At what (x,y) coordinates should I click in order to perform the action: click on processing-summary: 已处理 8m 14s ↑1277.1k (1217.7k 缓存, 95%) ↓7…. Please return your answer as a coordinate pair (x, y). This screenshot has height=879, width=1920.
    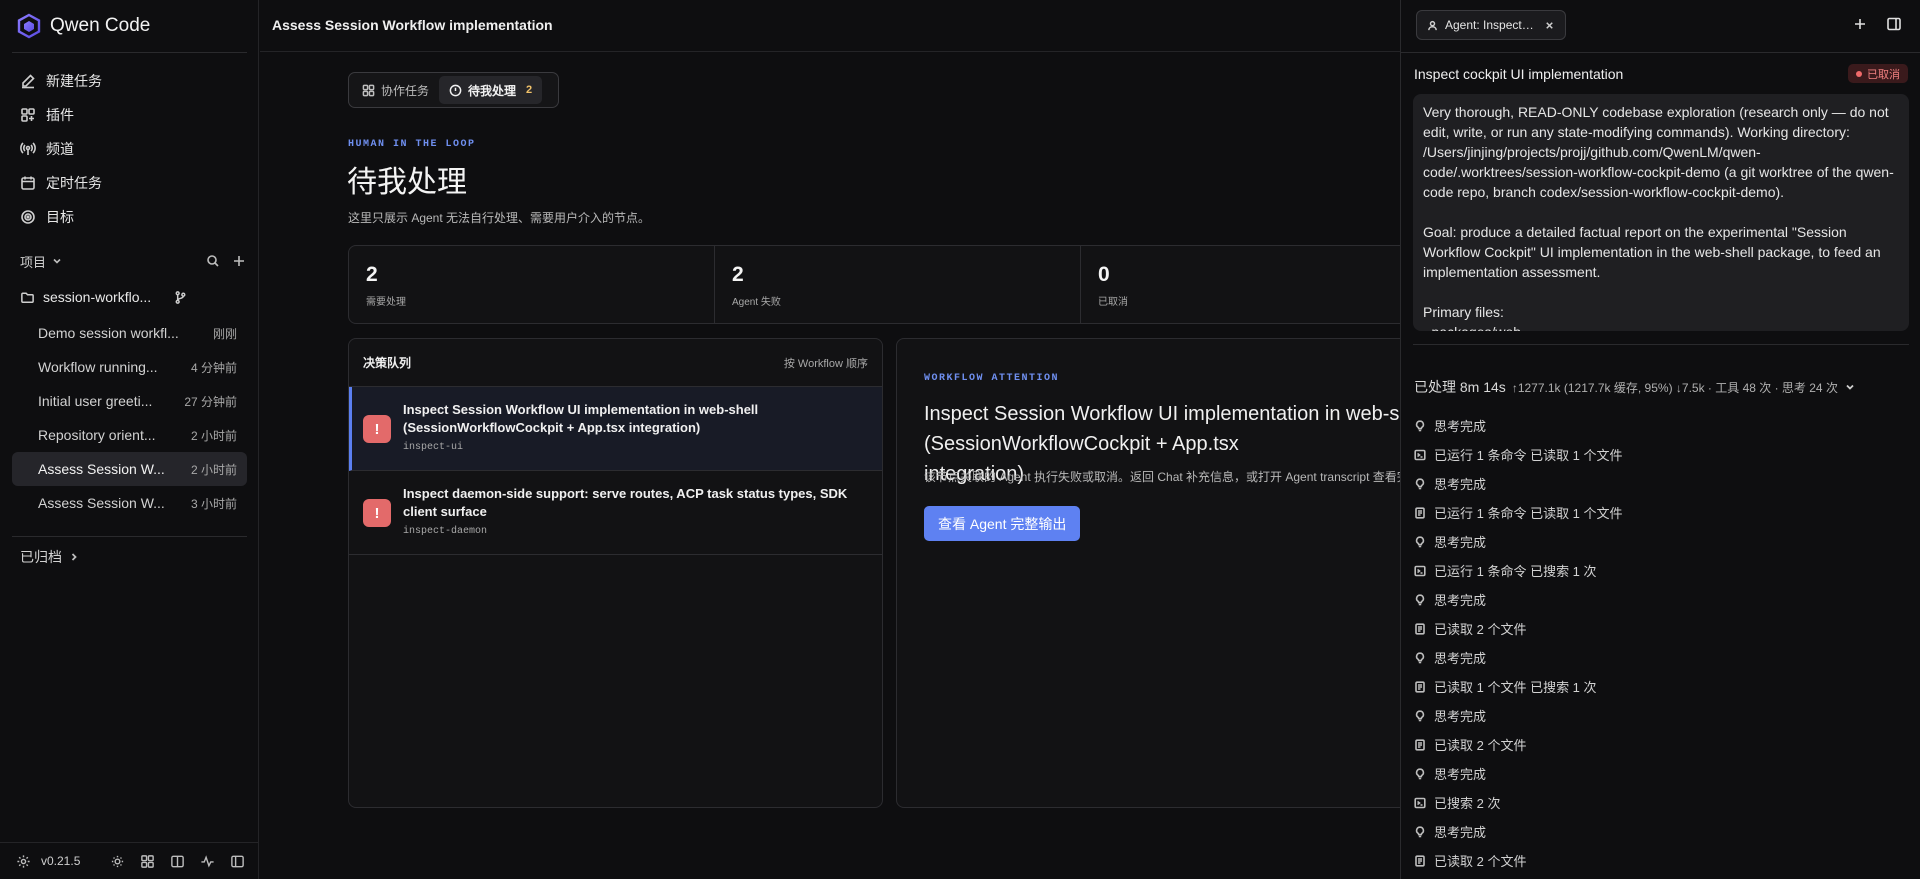
    Looking at the image, I should click on (1635, 387).